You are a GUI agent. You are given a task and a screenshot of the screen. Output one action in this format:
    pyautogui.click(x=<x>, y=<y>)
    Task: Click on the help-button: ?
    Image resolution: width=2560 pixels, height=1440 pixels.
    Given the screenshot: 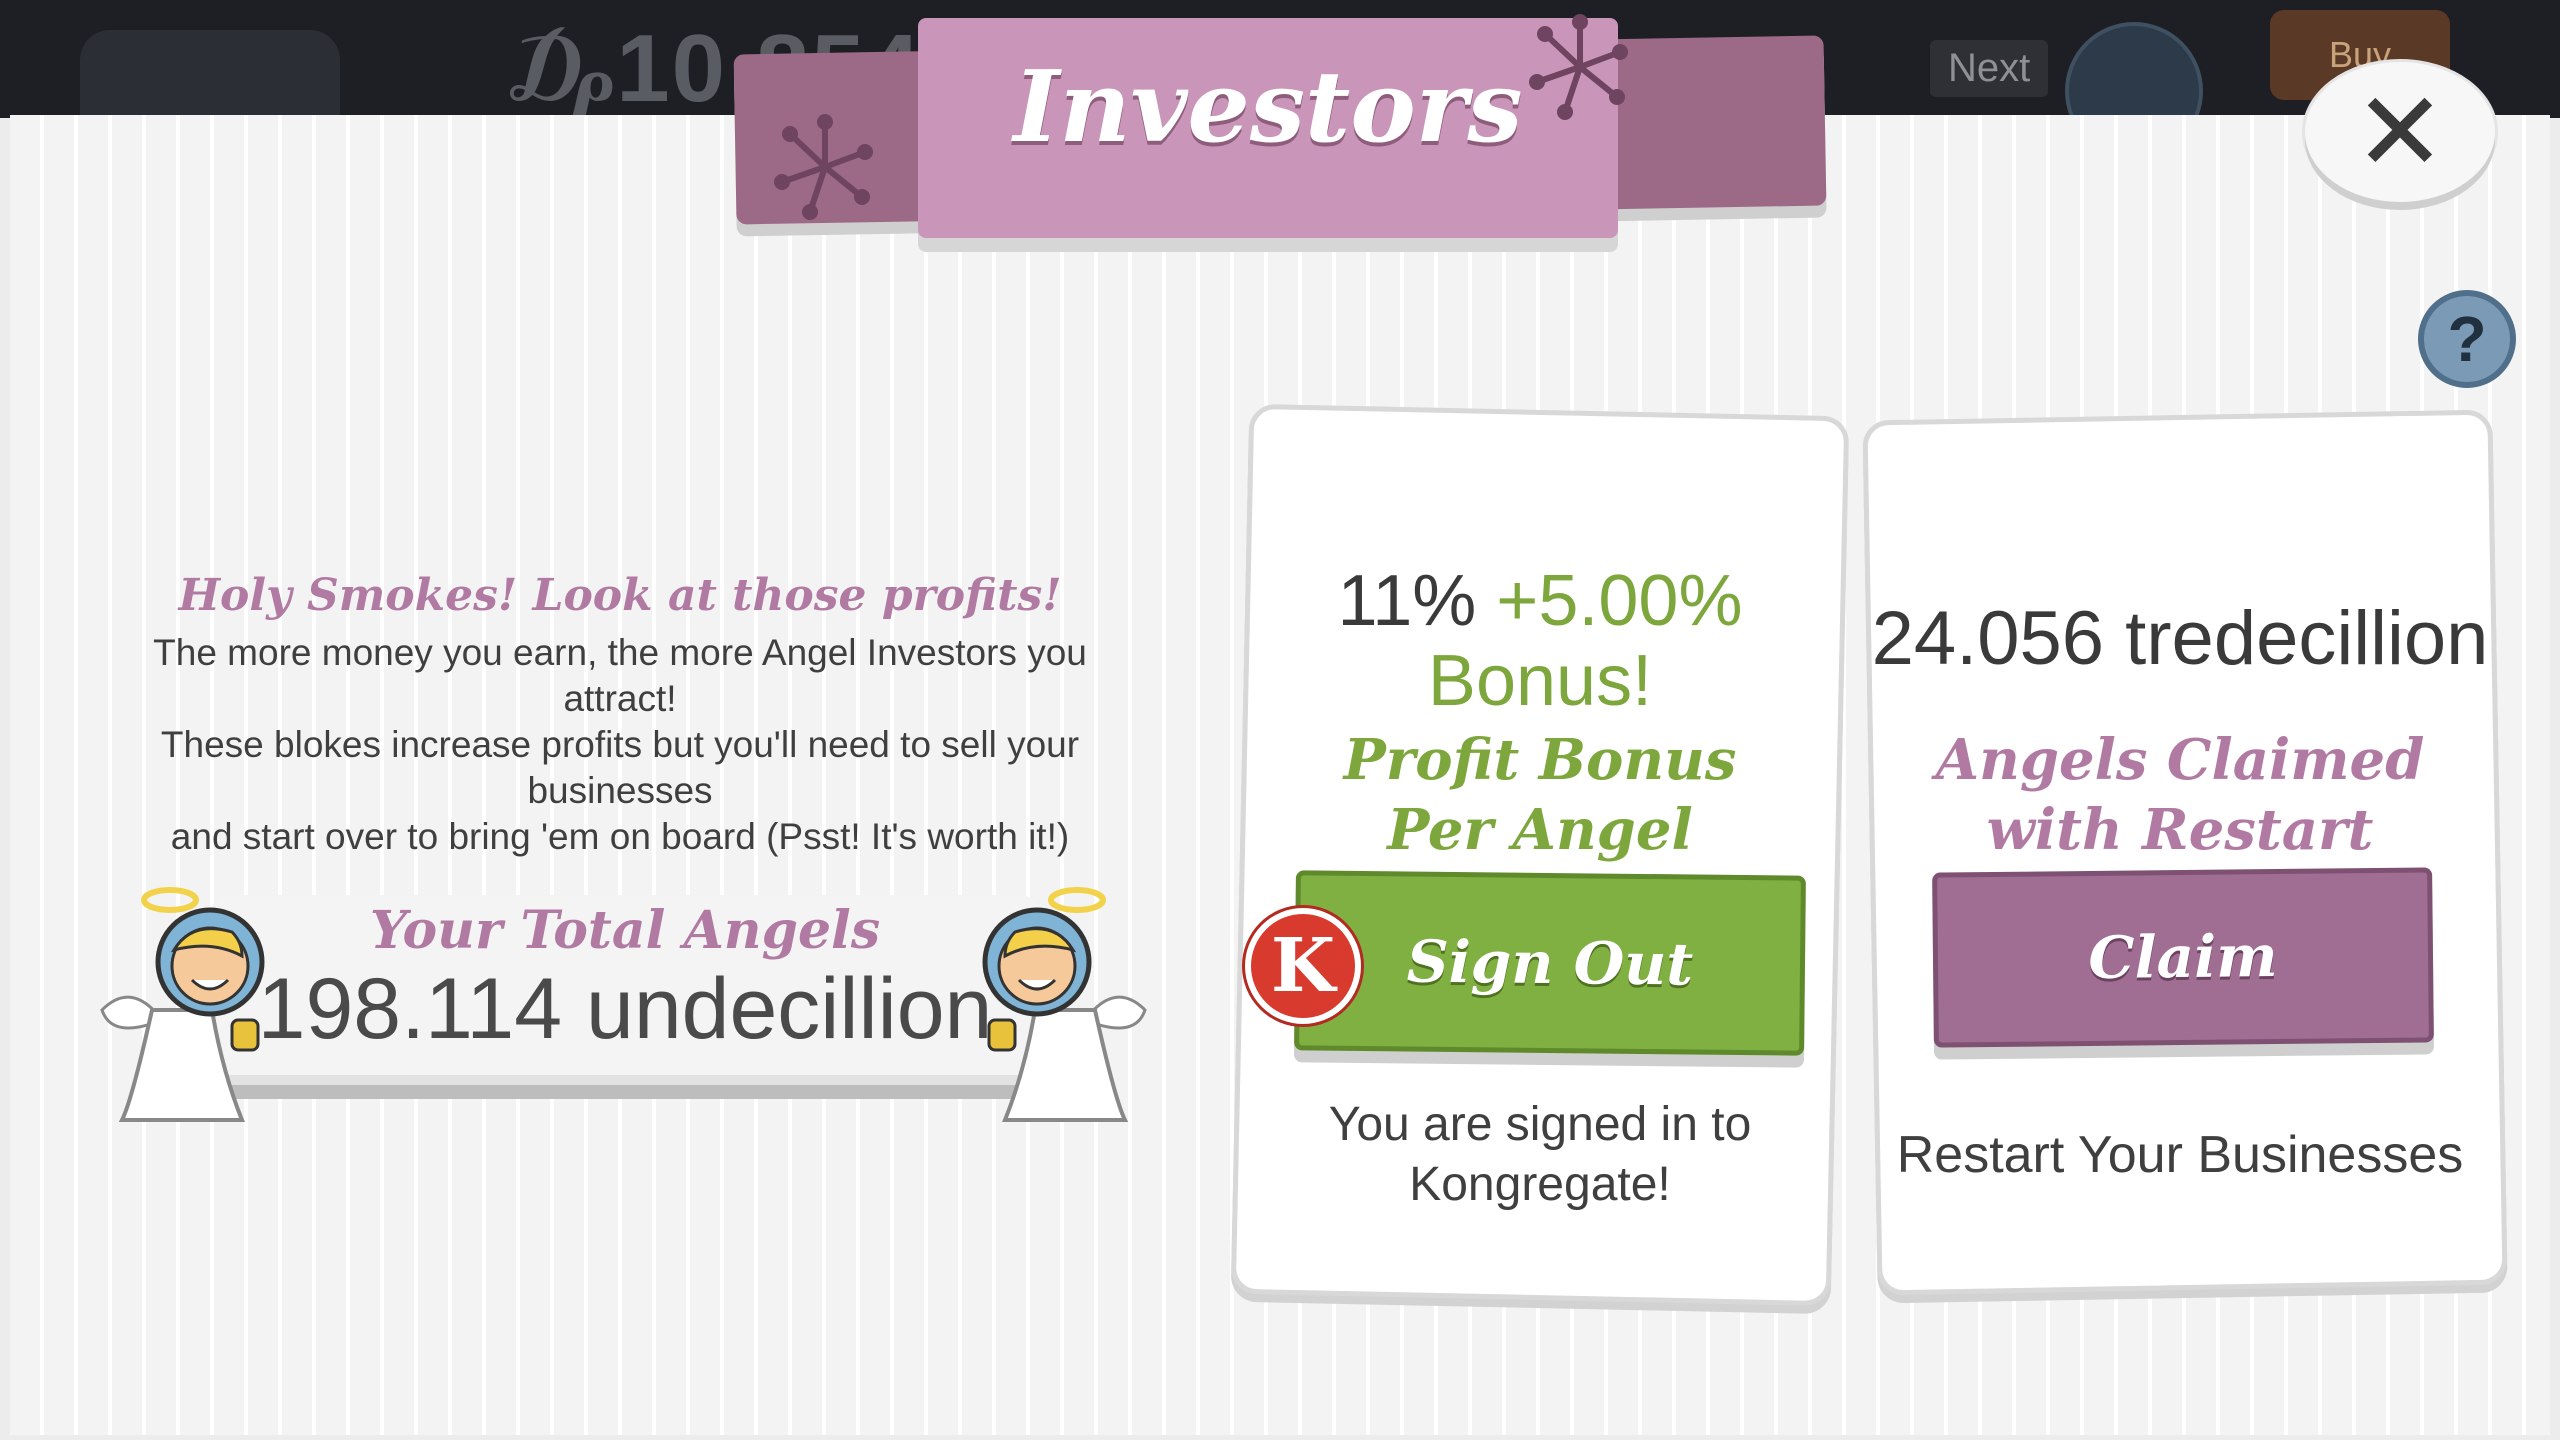 What is the action you would take?
    pyautogui.click(x=2467, y=339)
    